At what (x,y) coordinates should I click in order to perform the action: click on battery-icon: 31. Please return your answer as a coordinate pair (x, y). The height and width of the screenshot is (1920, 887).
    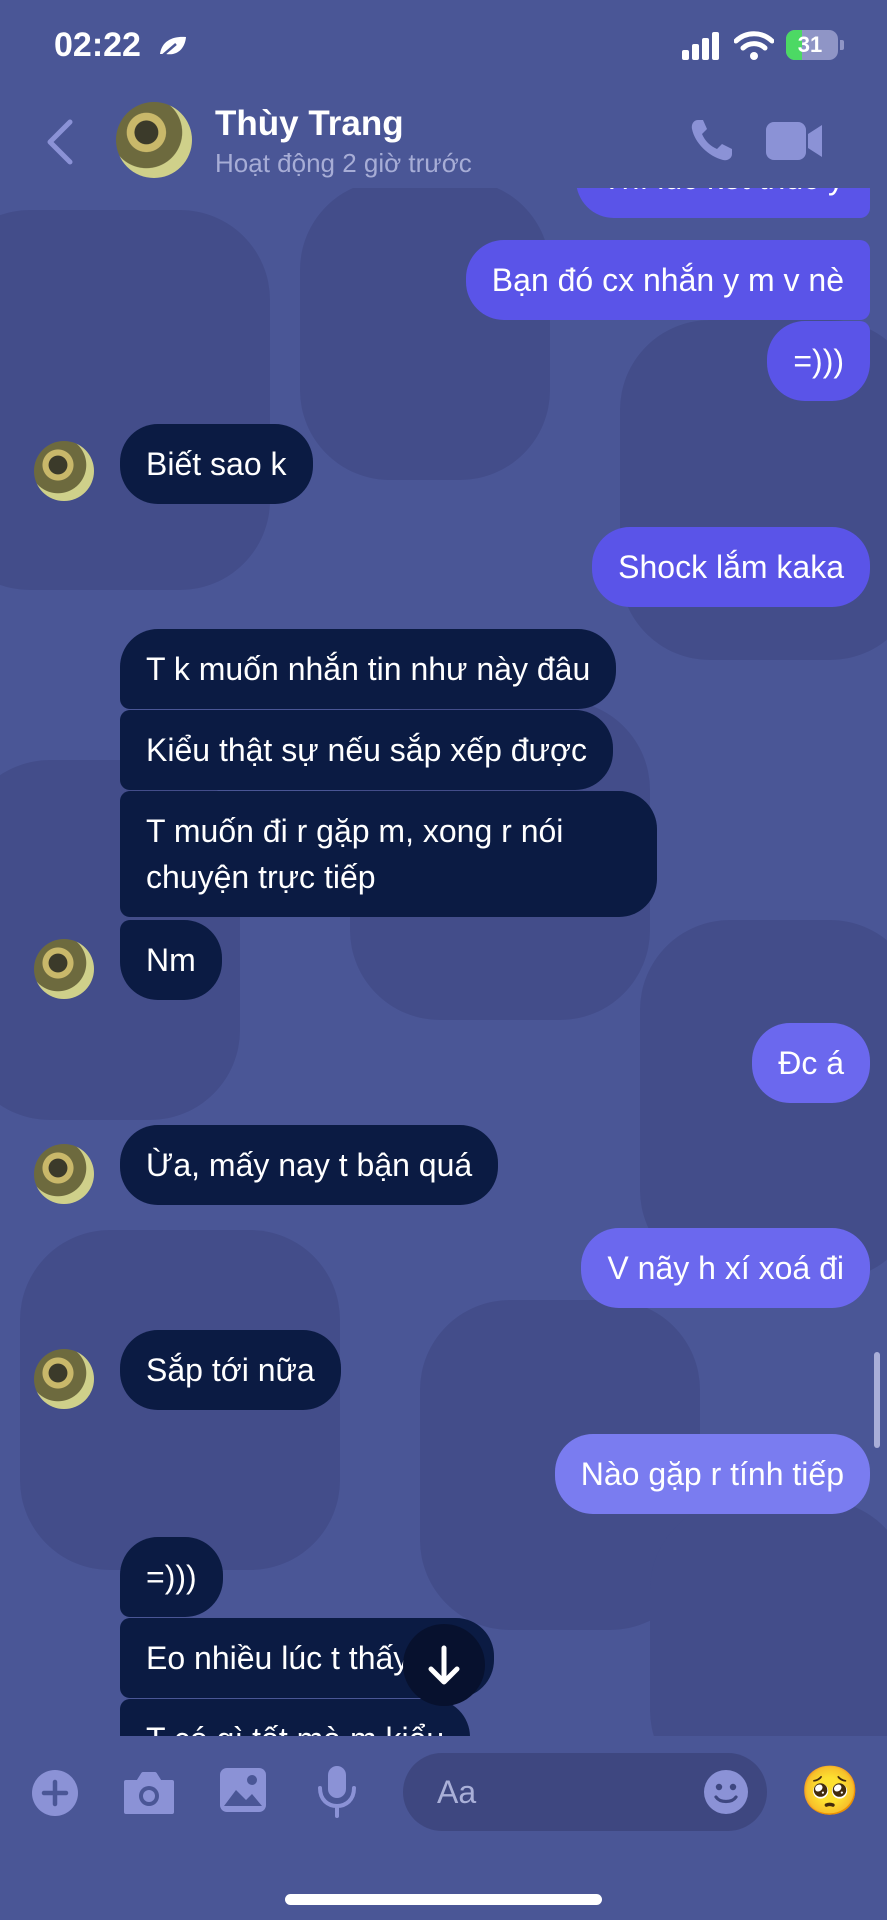
    Looking at the image, I should click on (812, 45).